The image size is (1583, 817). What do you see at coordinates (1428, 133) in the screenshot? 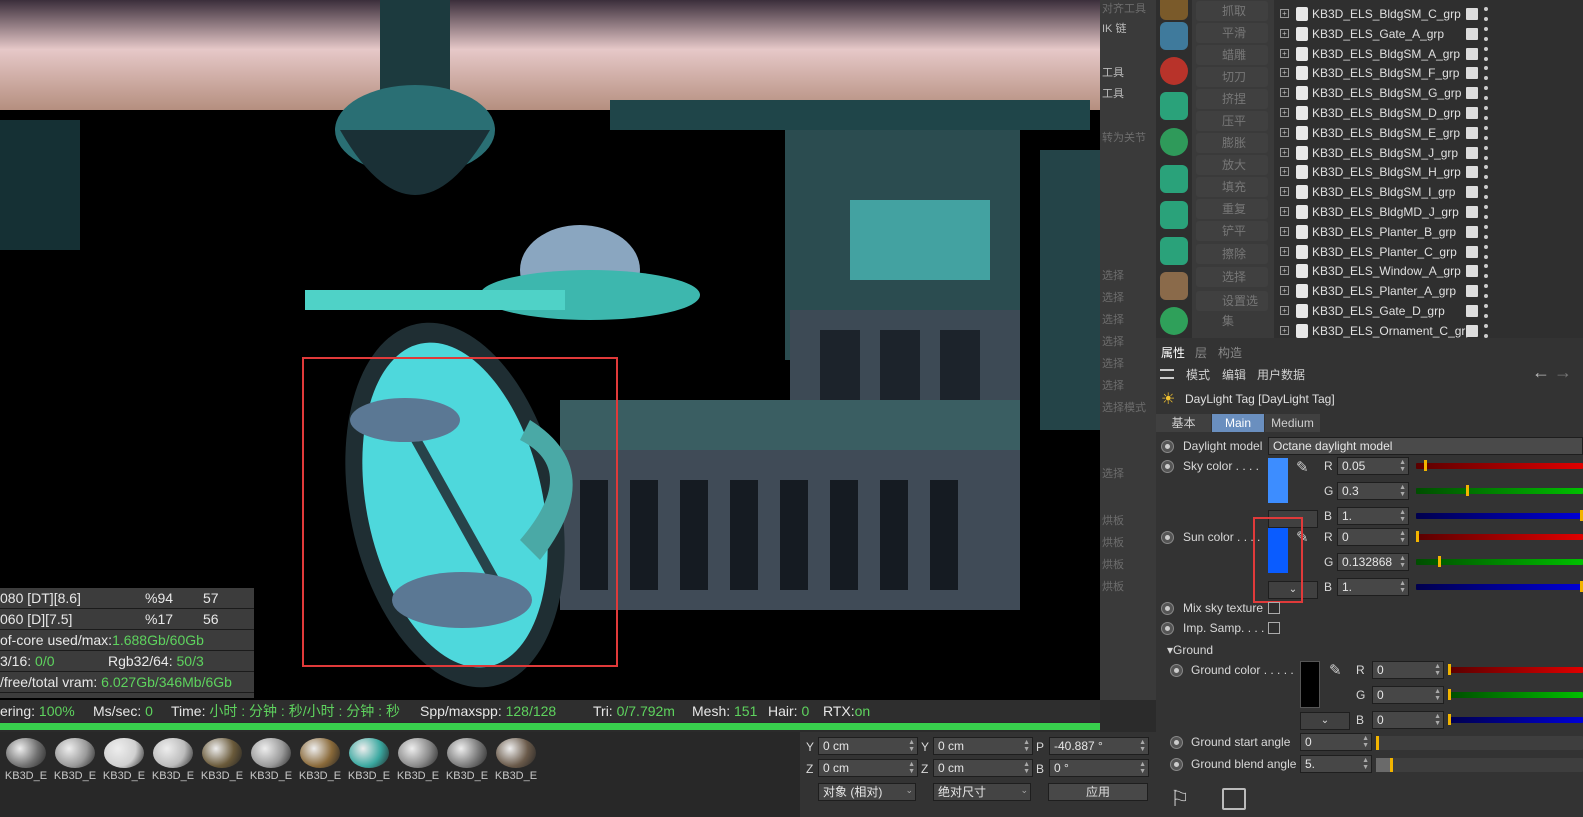
I see `object-row: + KB3D_ELS_BldgSM_E_grp` at bounding box center [1428, 133].